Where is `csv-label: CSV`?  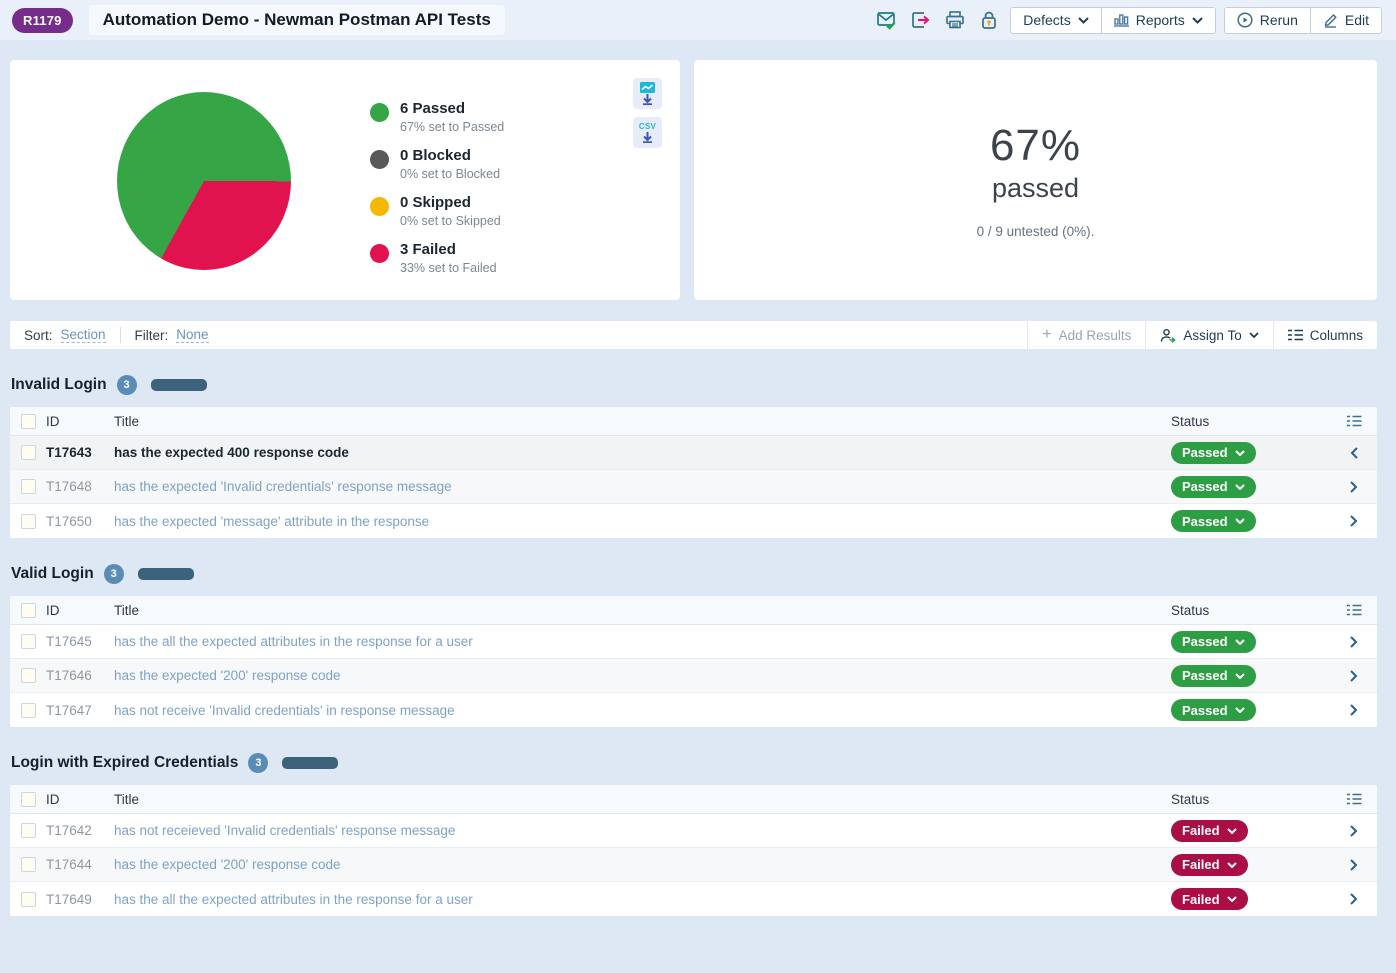 csv-label: CSV is located at coordinates (647, 126).